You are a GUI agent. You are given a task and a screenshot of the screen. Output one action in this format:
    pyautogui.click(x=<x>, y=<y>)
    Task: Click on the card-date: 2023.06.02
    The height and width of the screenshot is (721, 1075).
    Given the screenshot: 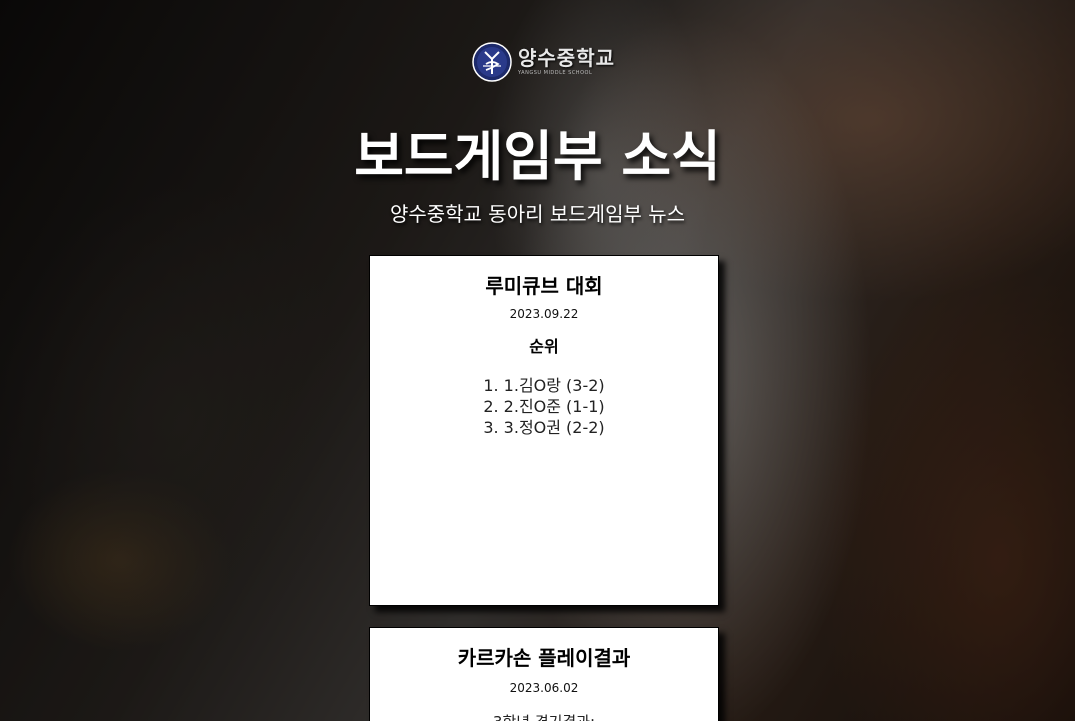 What is the action you would take?
    pyautogui.click(x=544, y=688)
    